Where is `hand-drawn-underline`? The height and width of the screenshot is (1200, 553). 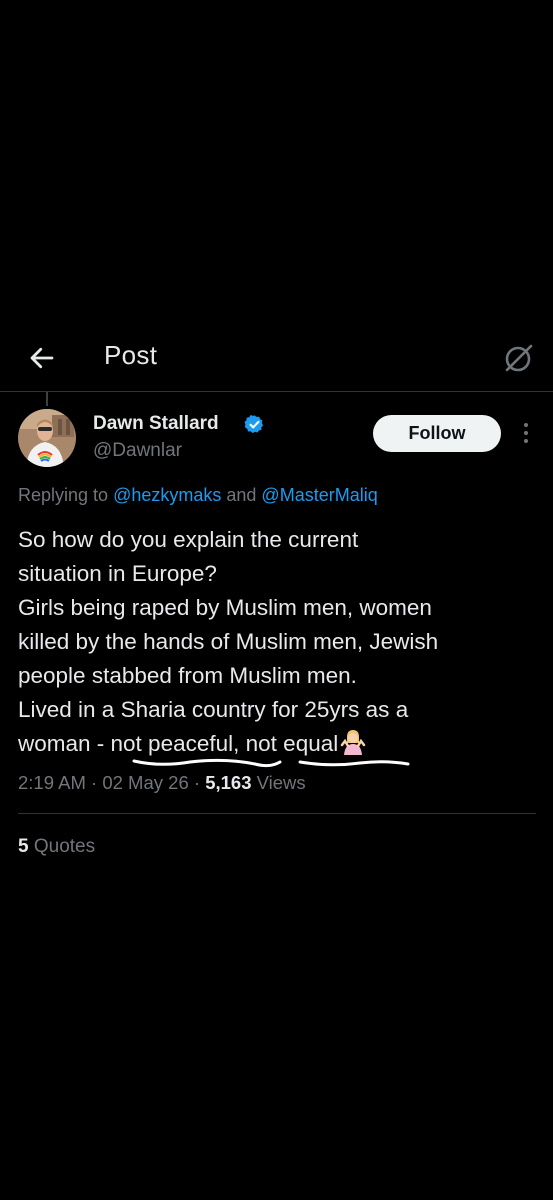 hand-drawn-underline is located at coordinates (271, 763).